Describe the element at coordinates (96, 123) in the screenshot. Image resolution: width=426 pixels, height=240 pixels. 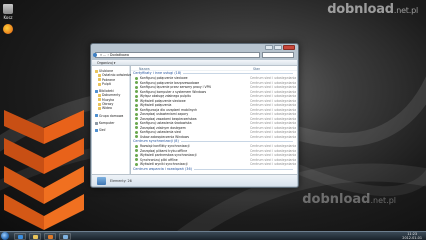
I see `computer-icon` at that location.